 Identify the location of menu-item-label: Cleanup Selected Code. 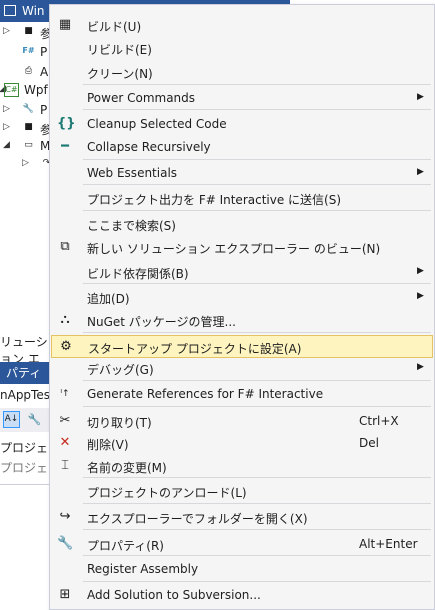
(157, 124).